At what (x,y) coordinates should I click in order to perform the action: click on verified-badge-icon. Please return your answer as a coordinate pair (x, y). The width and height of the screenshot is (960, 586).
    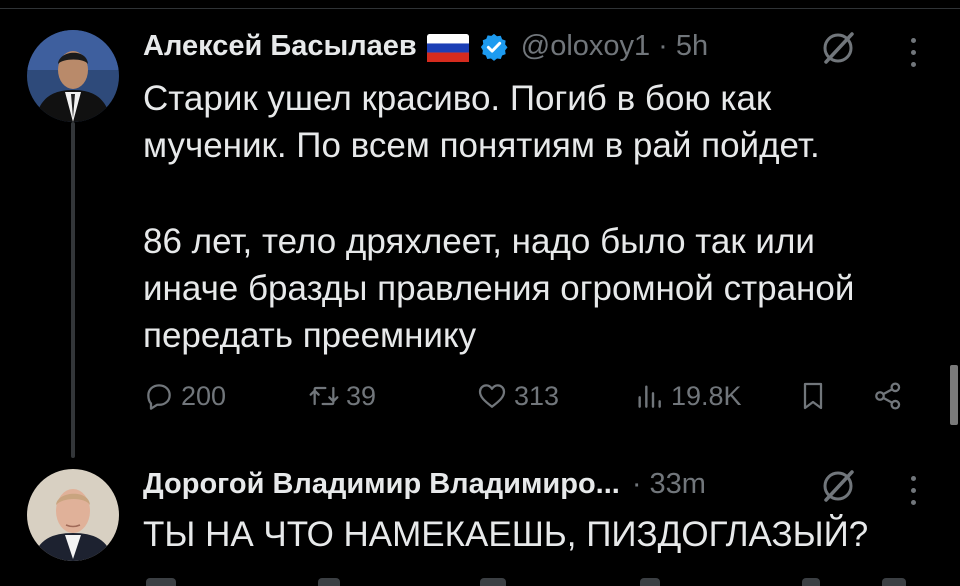
    Looking at the image, I should click on (494, 47).